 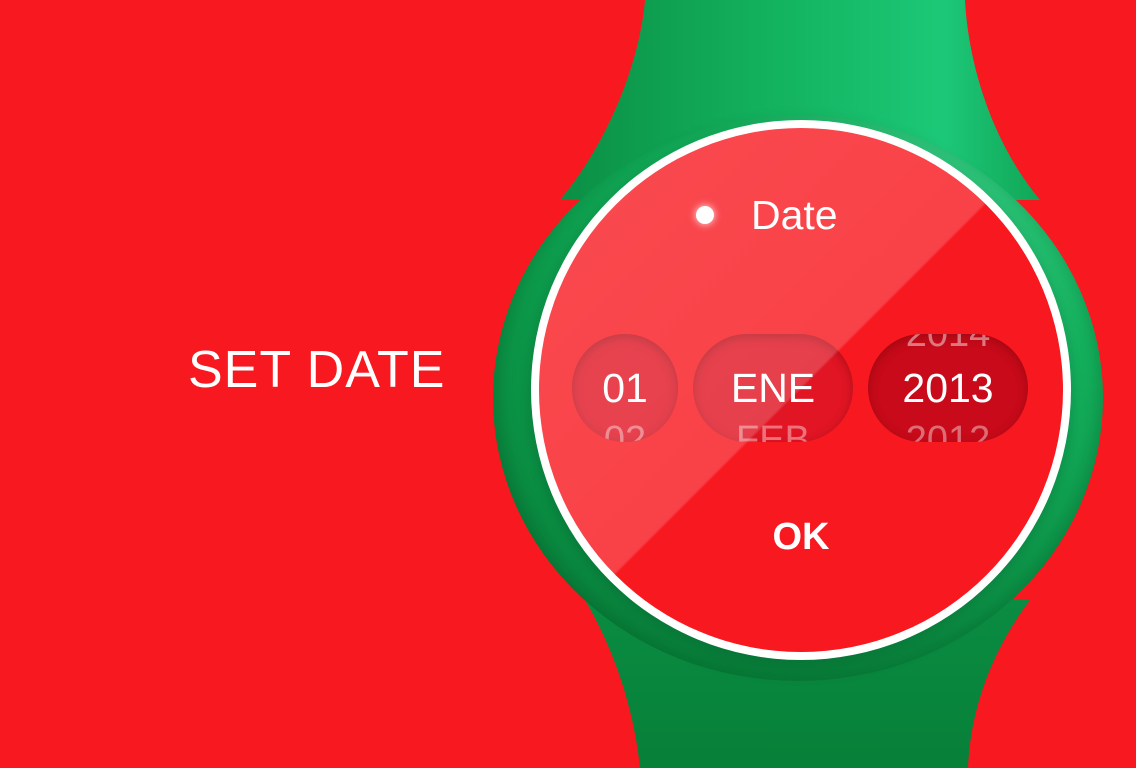 What do you see at coordinates (794, 215) in the screenshot?
I see `watch-title: Date` at bounding box center [794, 215].